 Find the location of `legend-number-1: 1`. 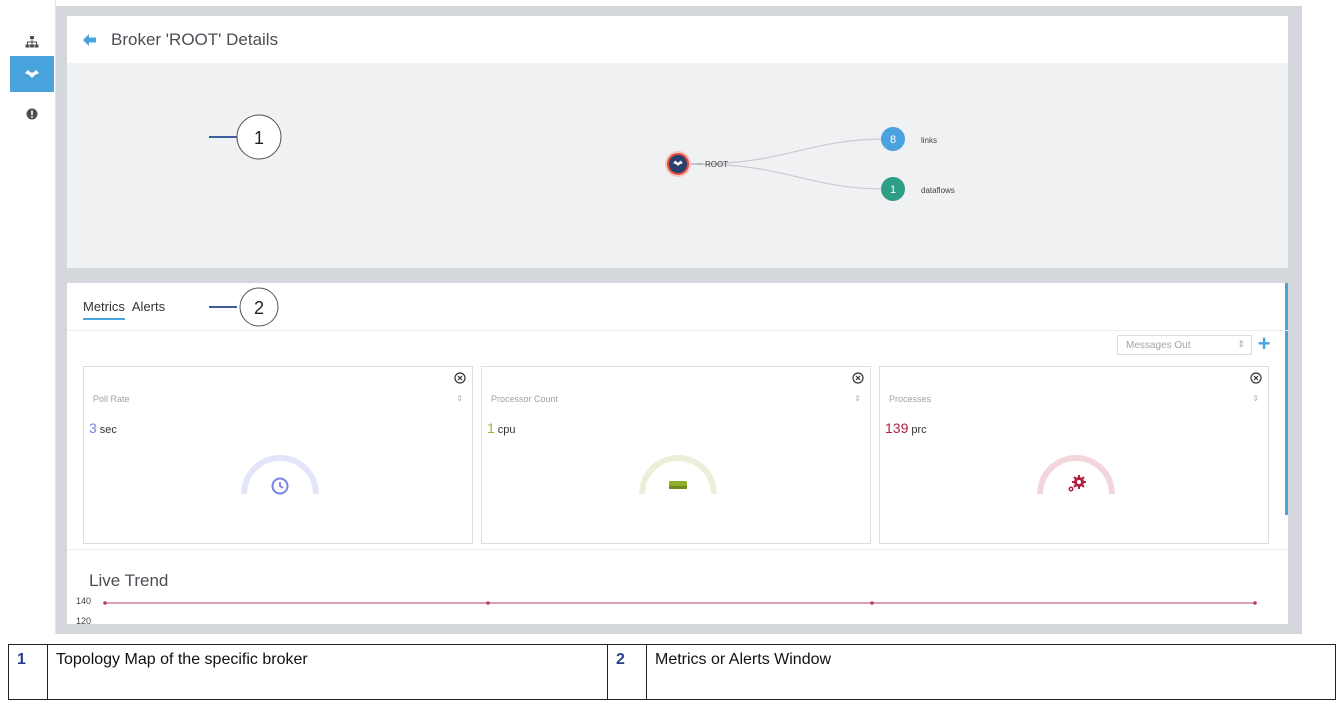

legend-number-1: 1 is located at coordinates (28, 672).